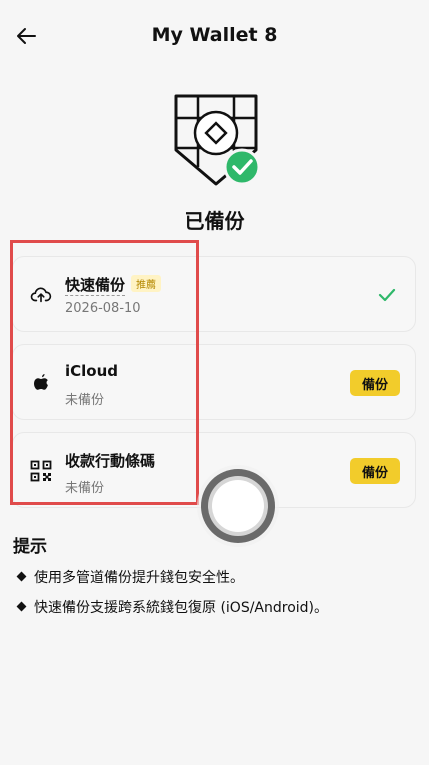 The image size is (429, 765). Describe the element at coordinates (110, 461) in the screenshot. I see `option-name: 收款行動條碼` at that location.